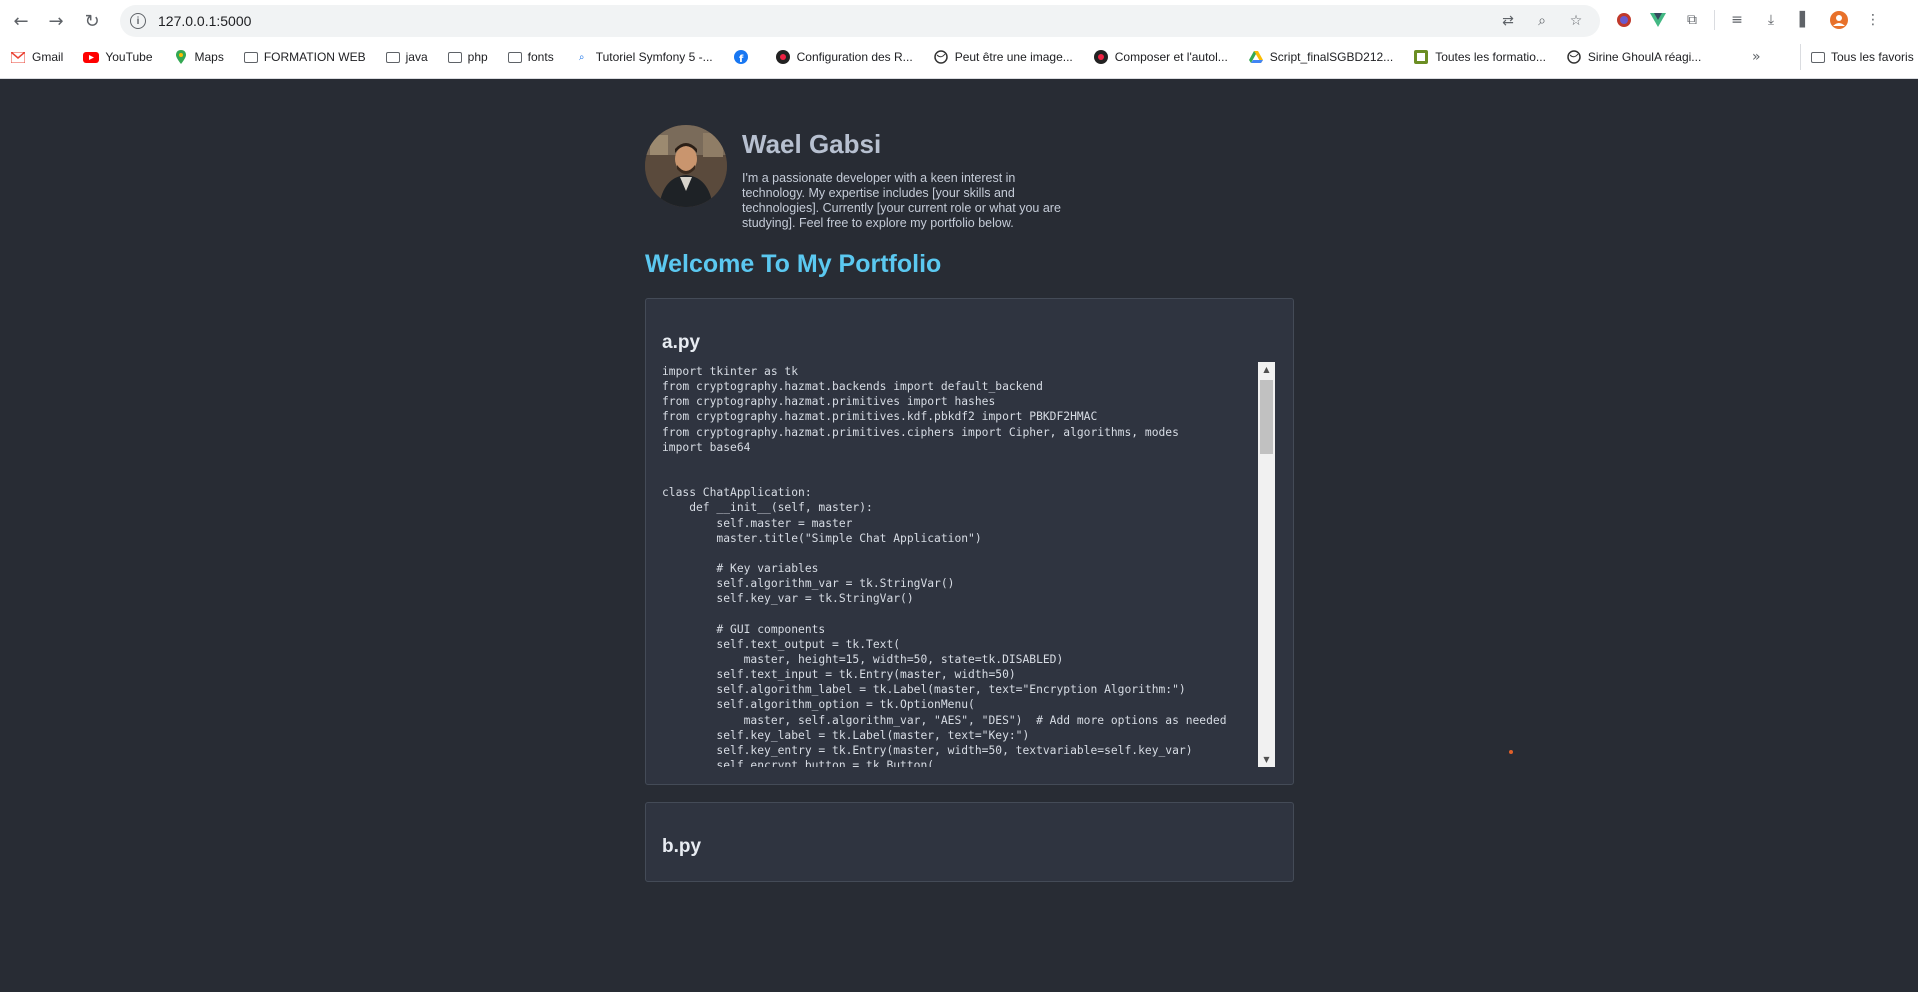 The height and width of the screenshot is (992, 1918). I want to click on extension-color-icon, so click(1624, 20).